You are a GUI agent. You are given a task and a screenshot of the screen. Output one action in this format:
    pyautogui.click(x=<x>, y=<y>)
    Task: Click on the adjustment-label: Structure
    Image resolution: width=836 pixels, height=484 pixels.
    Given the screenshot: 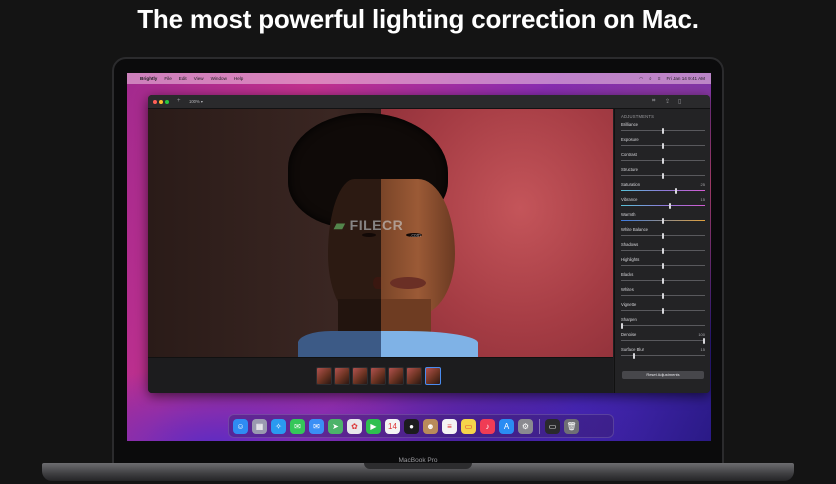 What is the action you would take?
    pyautogui.click(x=629, y=169)
    